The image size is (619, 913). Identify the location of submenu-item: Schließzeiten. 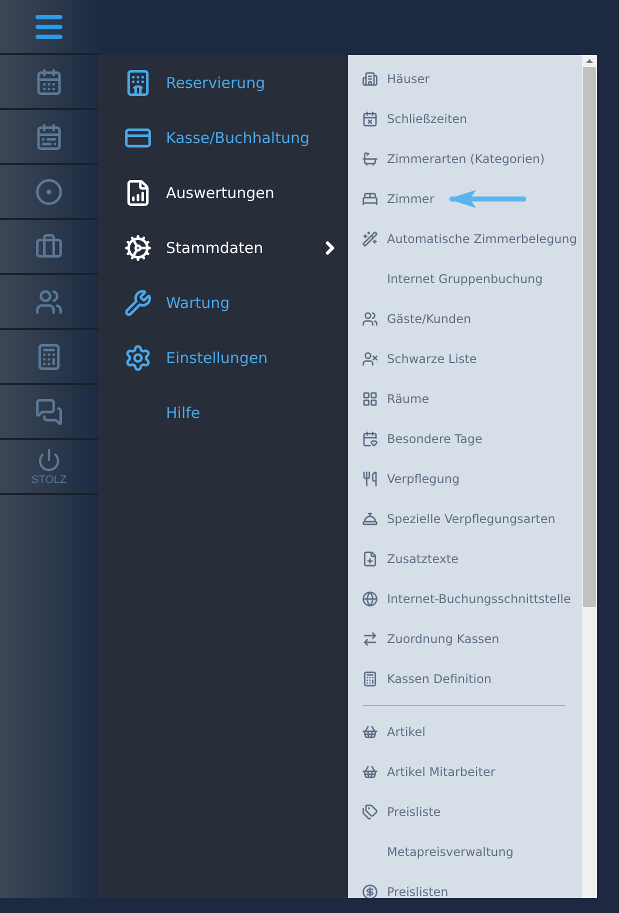
(465, 119).